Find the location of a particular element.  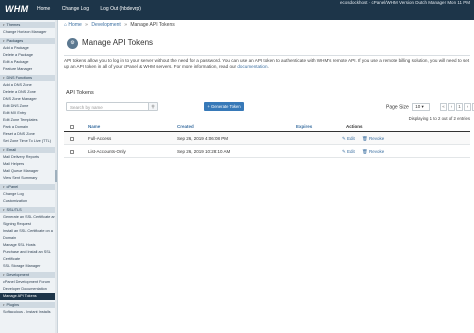

section-title: API Tokens is located at coordinates (80, 93).